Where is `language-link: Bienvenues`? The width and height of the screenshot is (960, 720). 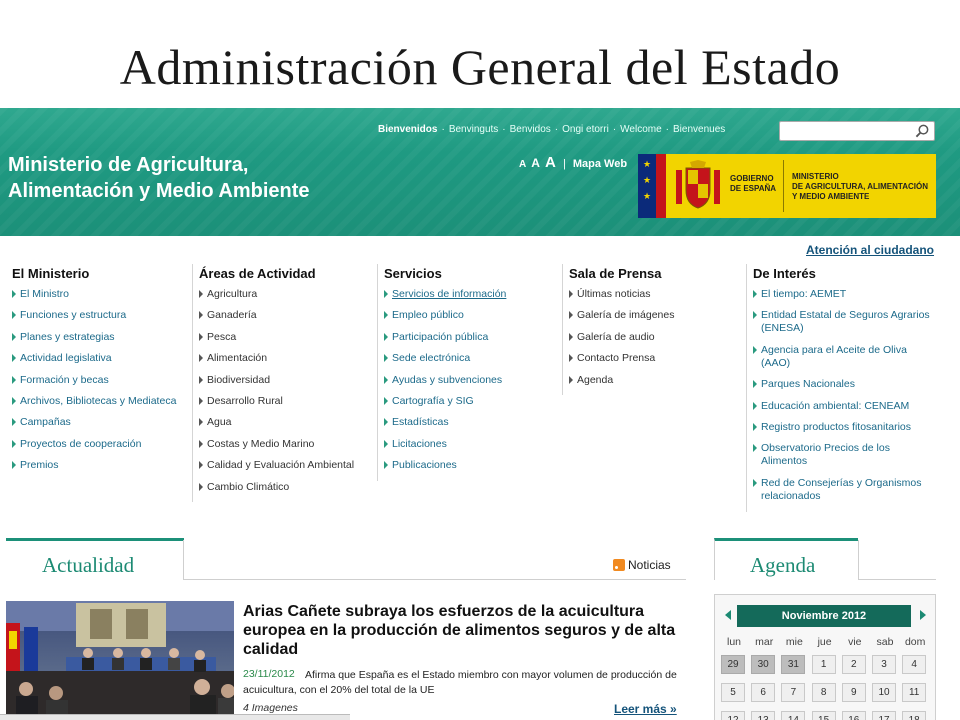 language-link: Bienvenues is located at coordinates (699, 129).